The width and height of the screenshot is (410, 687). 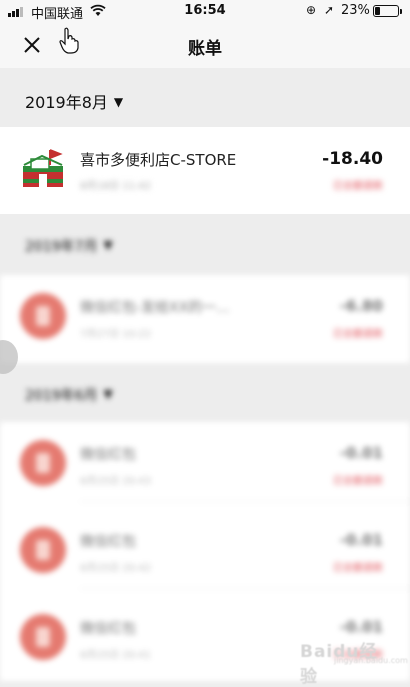 I want to click on month-selector: 2019年8月 ▼, so click(x=74, y=101).